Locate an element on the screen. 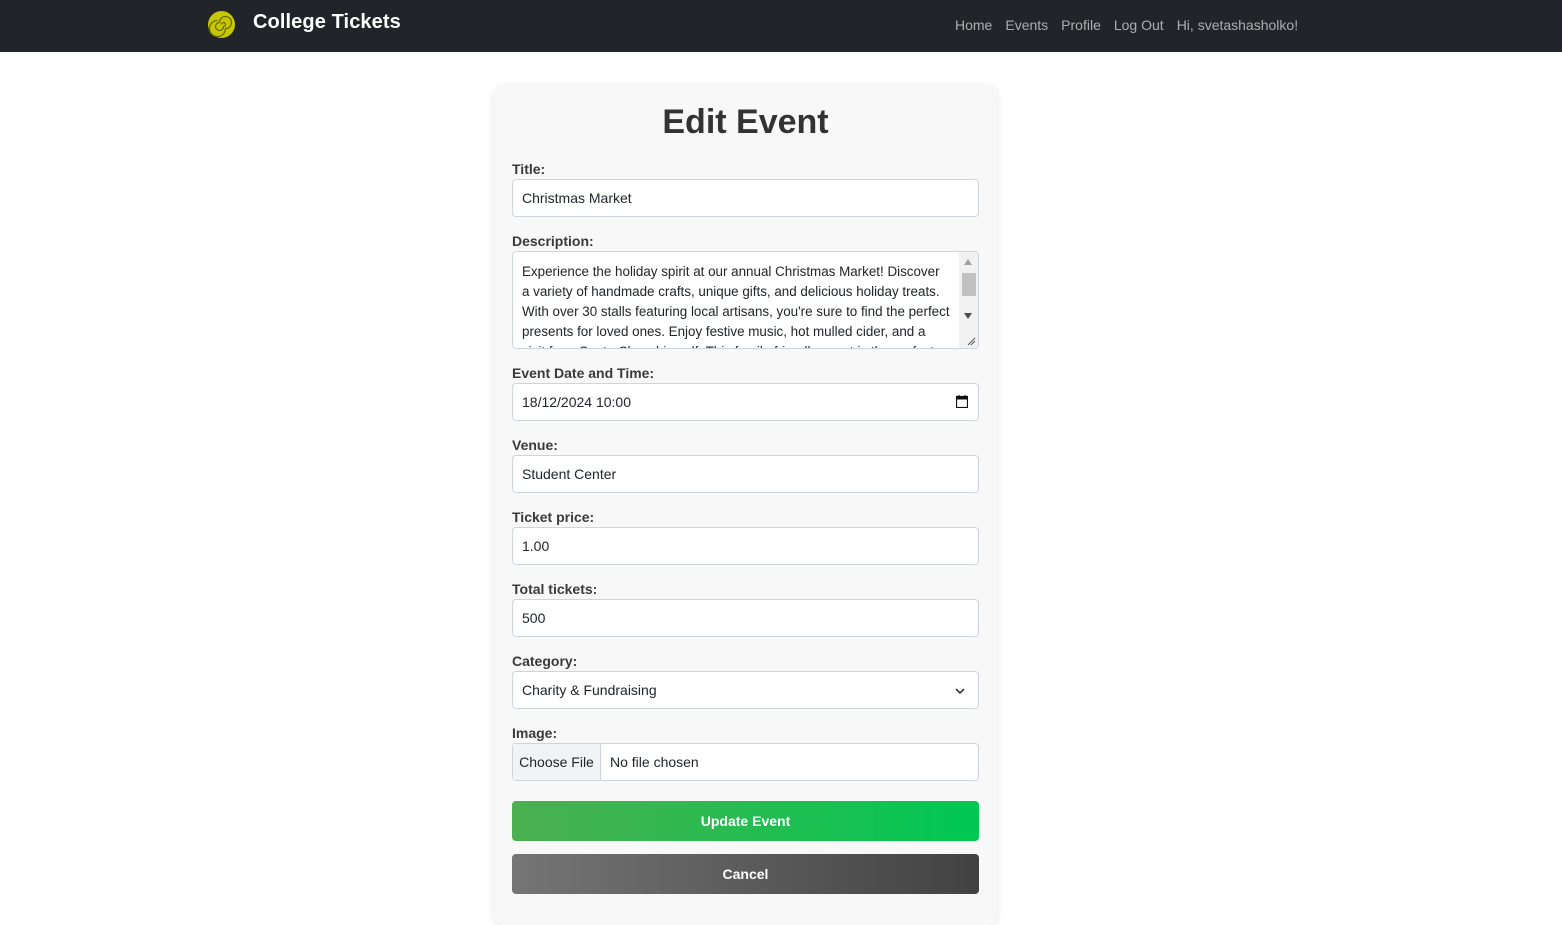 The height and width of the screenshot is (925, 1562). description-scrollbar is located at coordinates (968, 300).